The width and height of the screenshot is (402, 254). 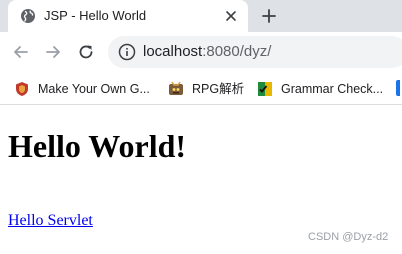 What do you see at coordinates (348, 237) in the screenshot?
I see `watermark-text: CSDN @Dyz-d2` at bounding box center [348, 237].